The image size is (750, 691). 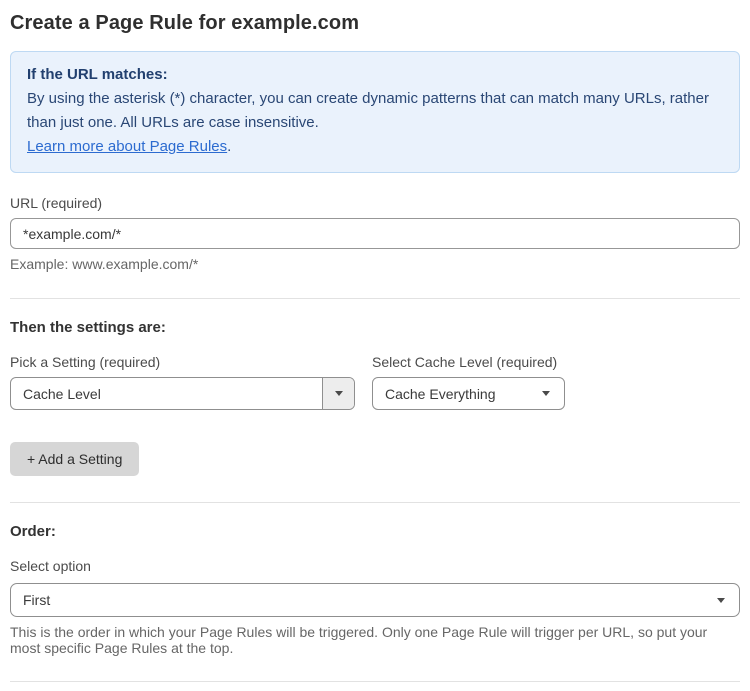 What do you see at coordinates (182, 393) in the screenshot?
I see `setting-select: Cache Level` at bounding box center [182, 393].